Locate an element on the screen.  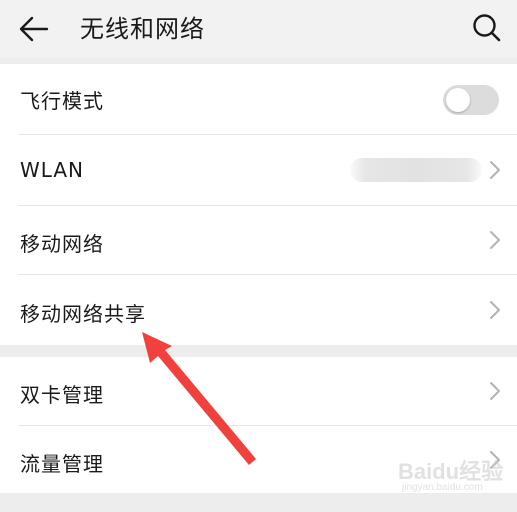
dual-sim-row: 双卡管理 is located at coordinates (258, 391).